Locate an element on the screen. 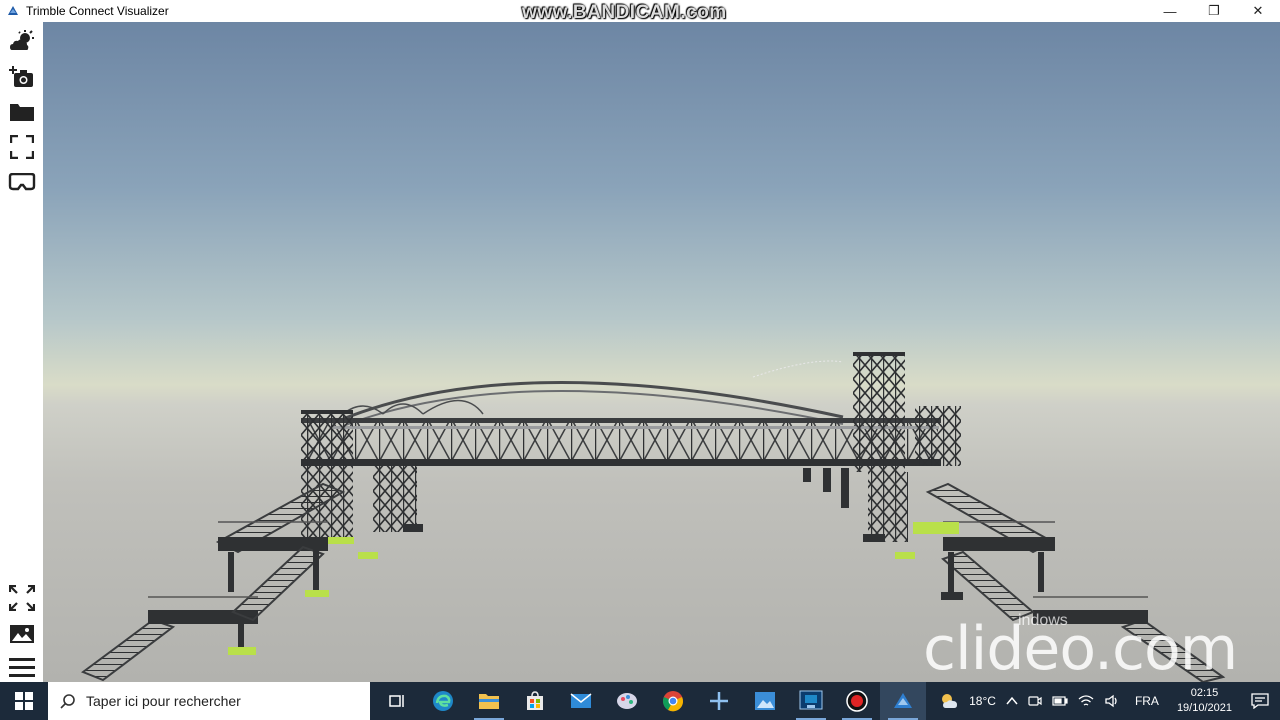  system-tray: 18°C FRA 02:15 19/10/2021 is located at coordinates (1107, 701).